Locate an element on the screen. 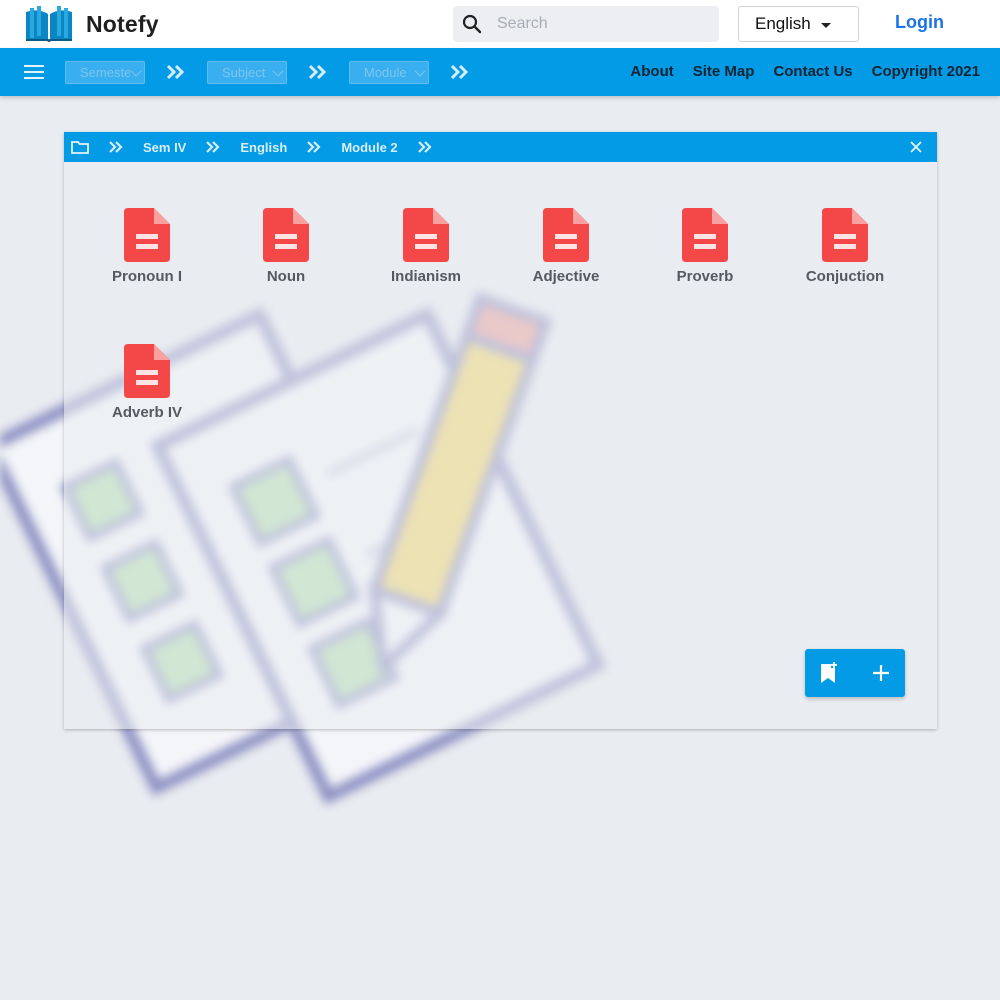 This screenshot has width=1000, height=1000. nav-links: About Site Map Contact Us Copyright 2021 is located at coordinates (795, 71).